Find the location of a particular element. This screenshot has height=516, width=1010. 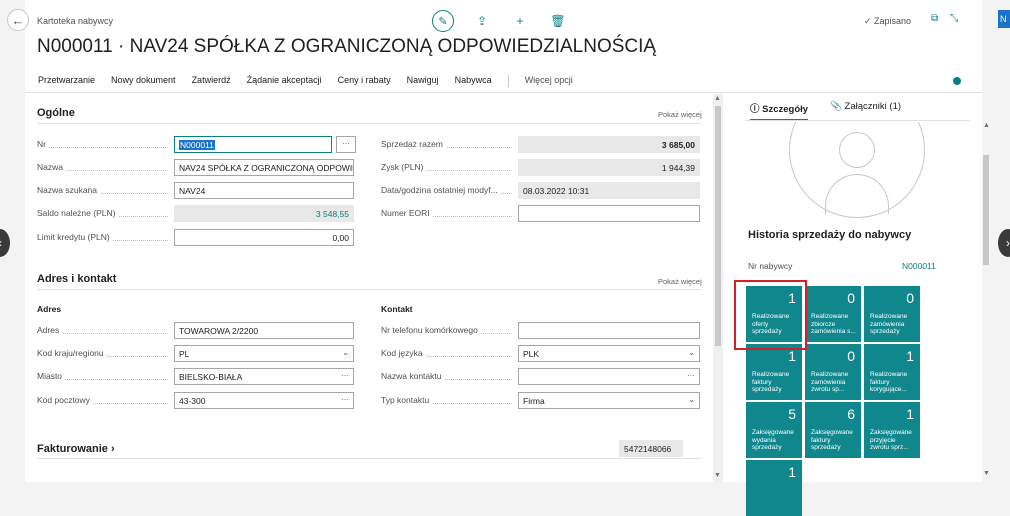

divider is located at coordinates (369, 289).